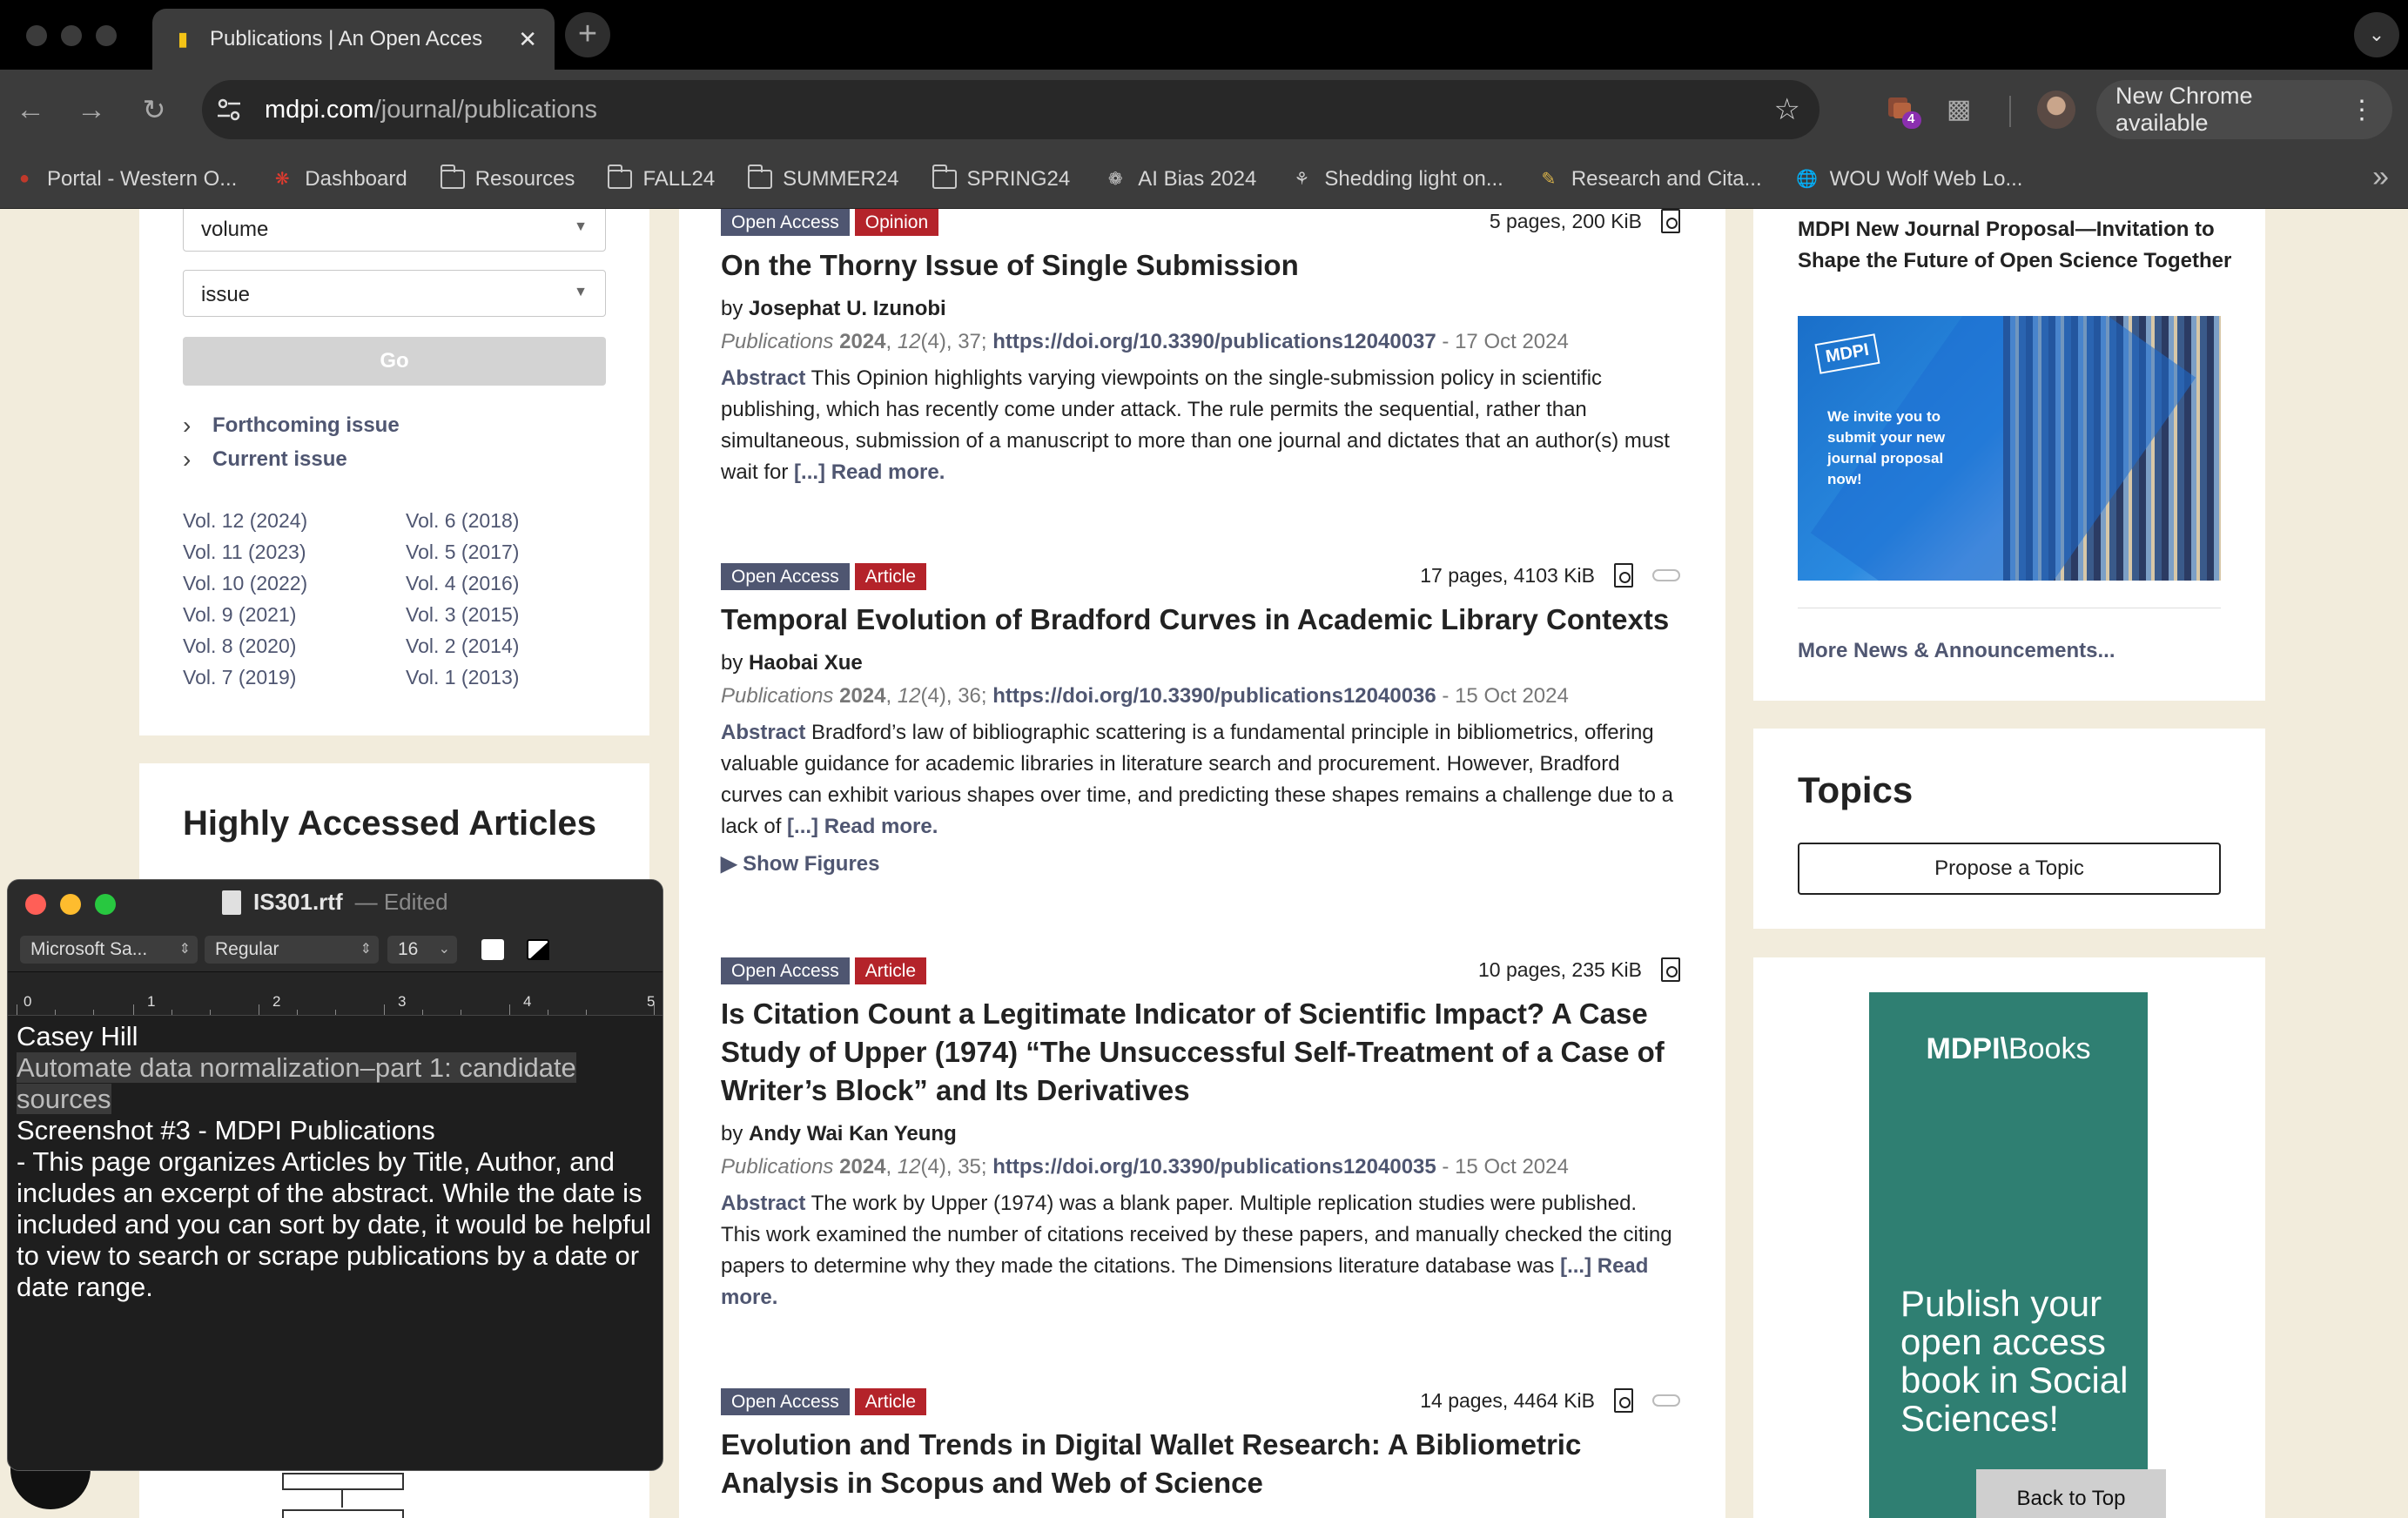 This screenshot has width=2408, height=1518. Describe the element at coordinates (106, 35) in the screenshot. I see `window-zoom-dot` at that location.